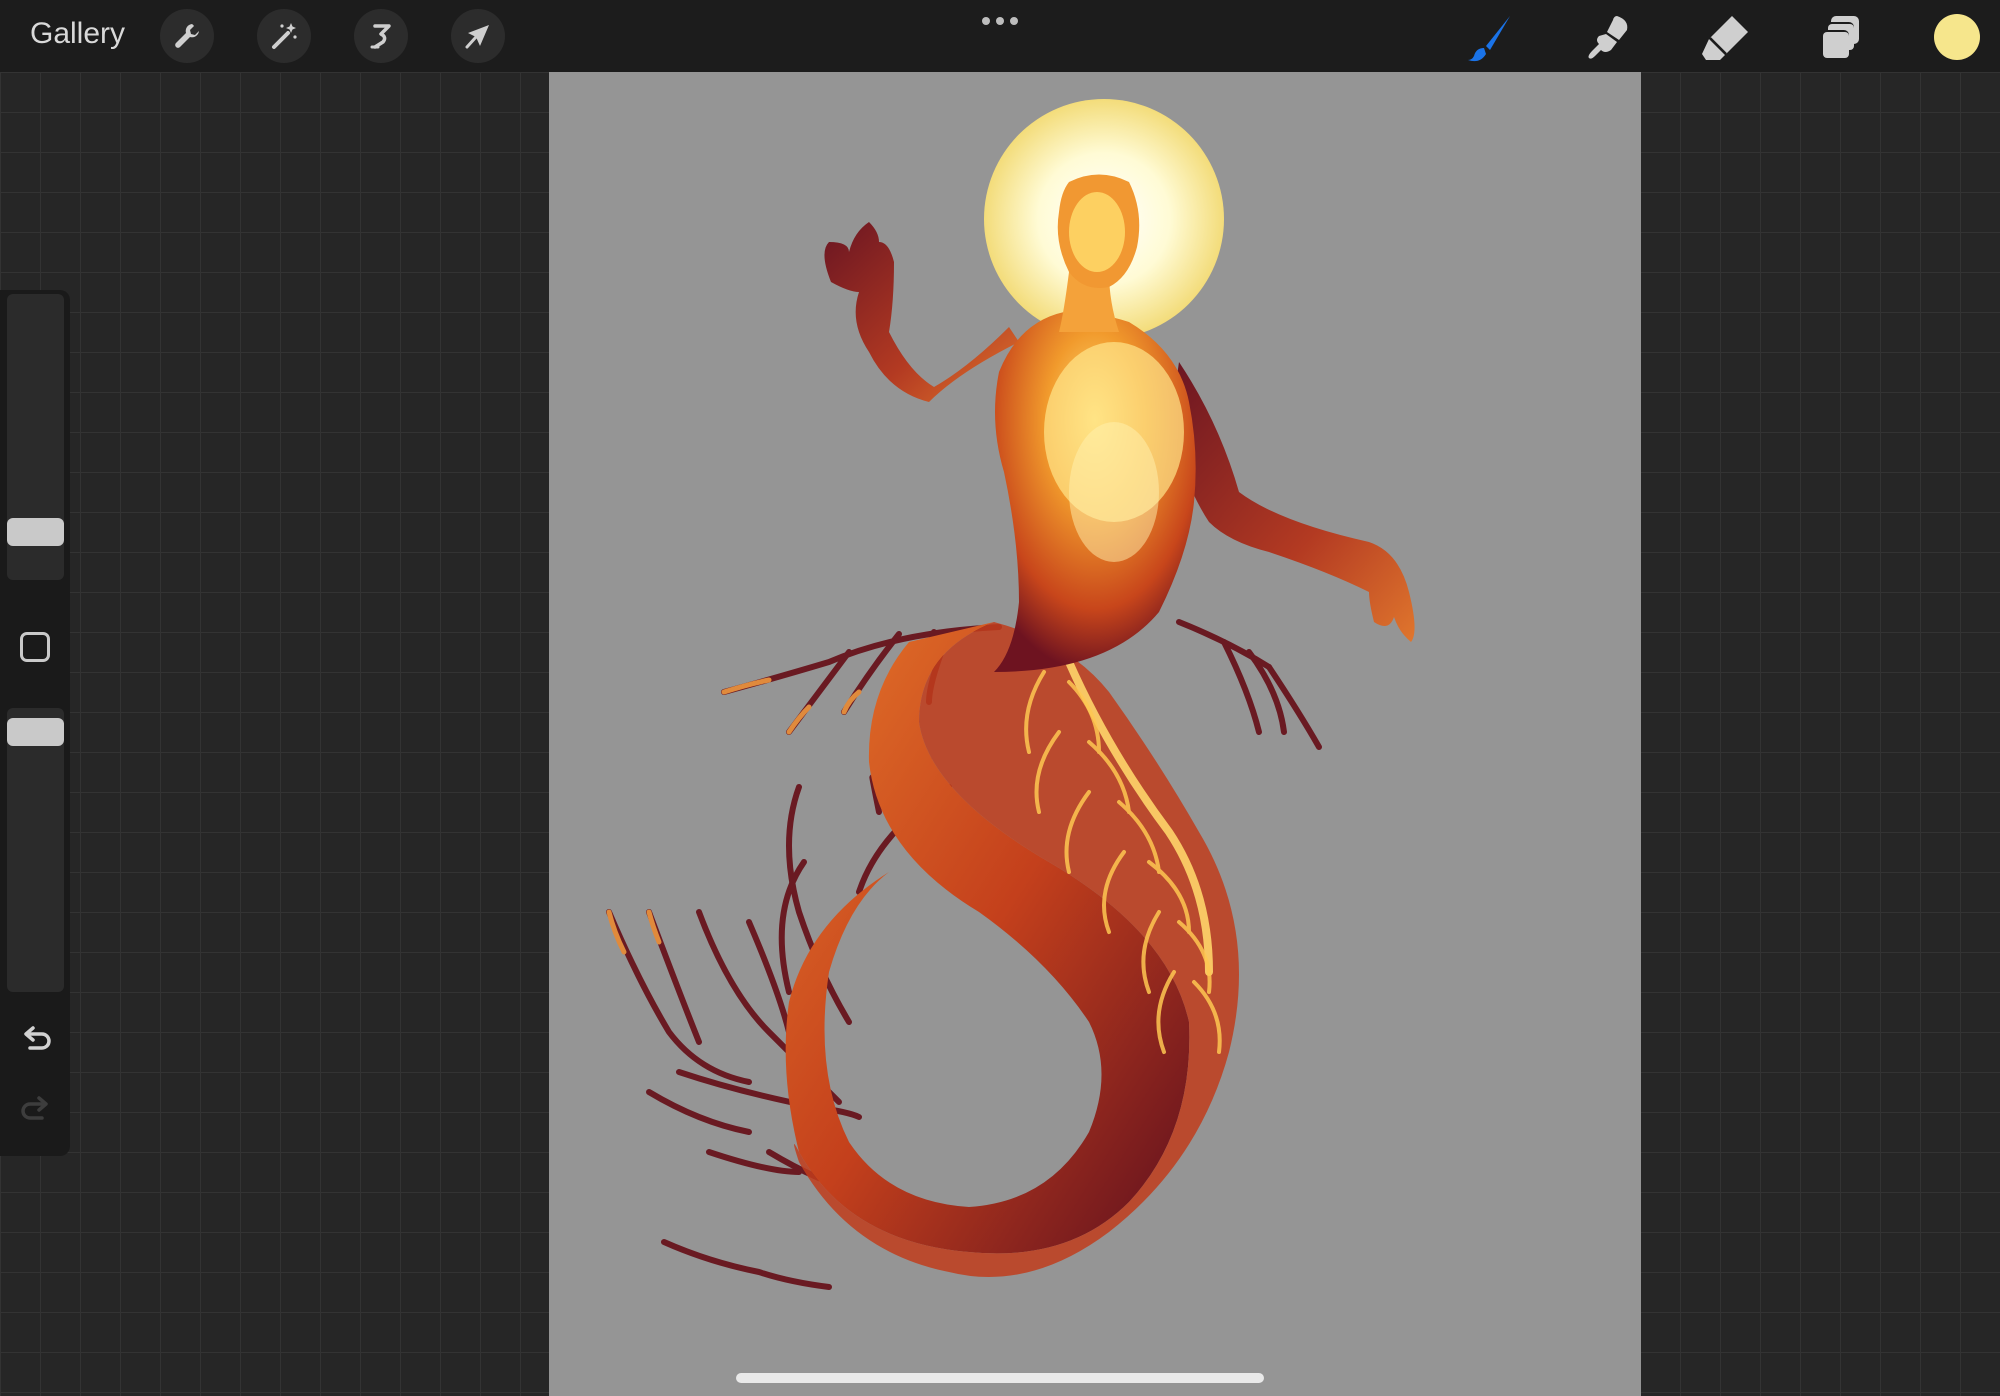 The width and height of the screenshot is (2000, 1396). I want to click on opacity-thumb, so click(35, 732).